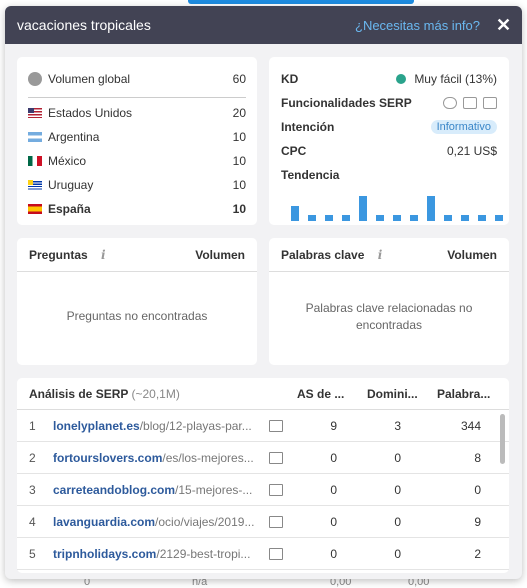 The height and width of the screenshot is (588, 527). I want to click on es-flag-icon, so click(35, 209).